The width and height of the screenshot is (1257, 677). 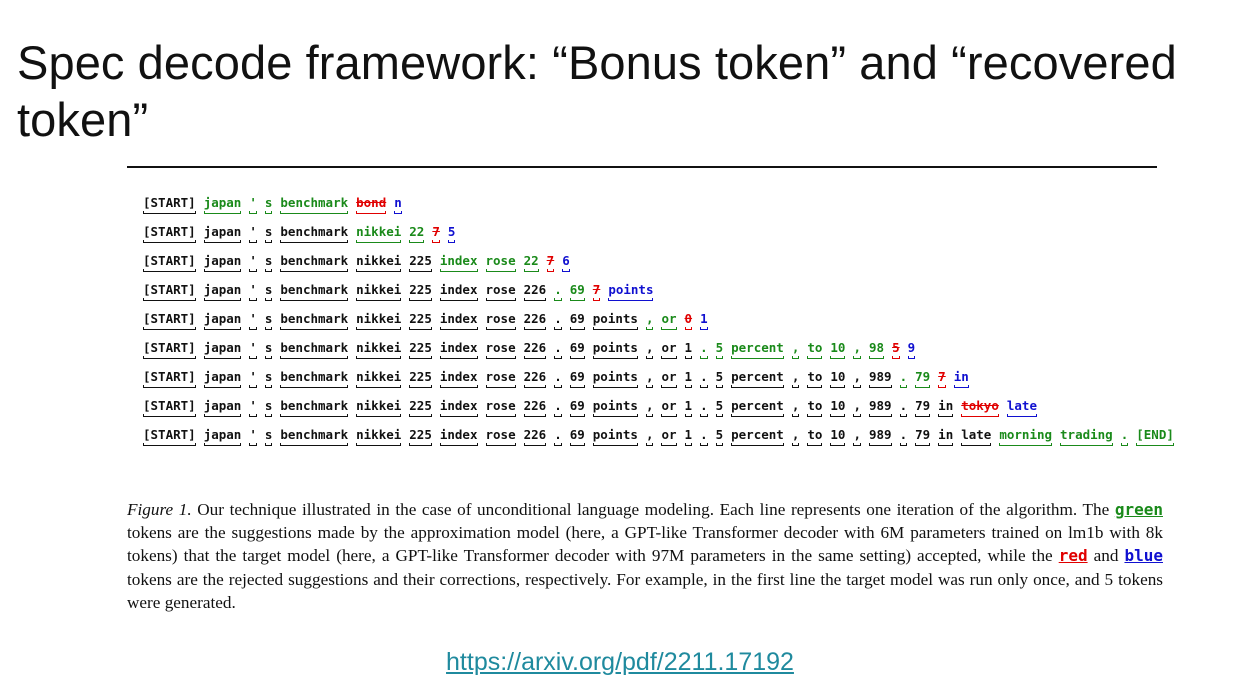 What do you see at coordinates (683, 209) in the screenshot?
I see `token-line: [START] japan ' s benchmark bond n` at bounding box center [683, 209].